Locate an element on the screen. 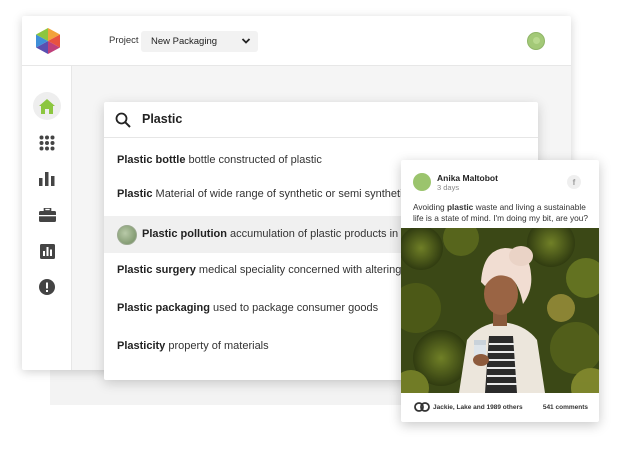 The height and width of the screenshot is (451, 620). briefcase-icon is located at coordinates (47, 215).